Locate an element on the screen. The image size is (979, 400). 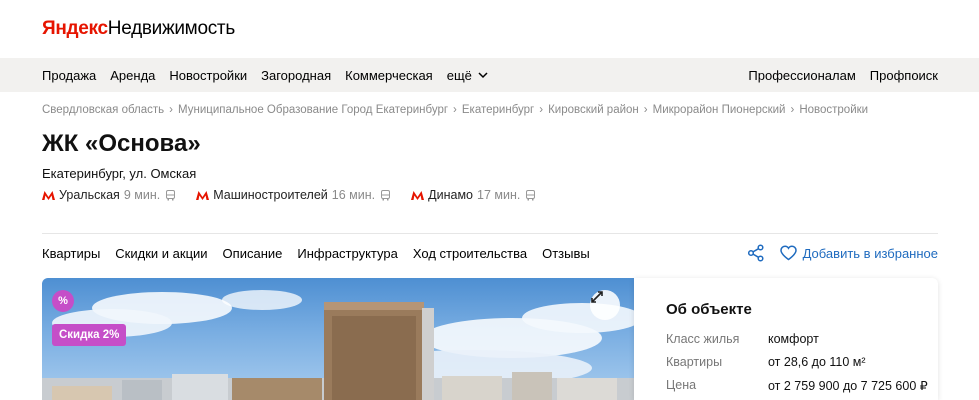
tab-construction-progress: Ход строительства is located at coordinates (470, 253).